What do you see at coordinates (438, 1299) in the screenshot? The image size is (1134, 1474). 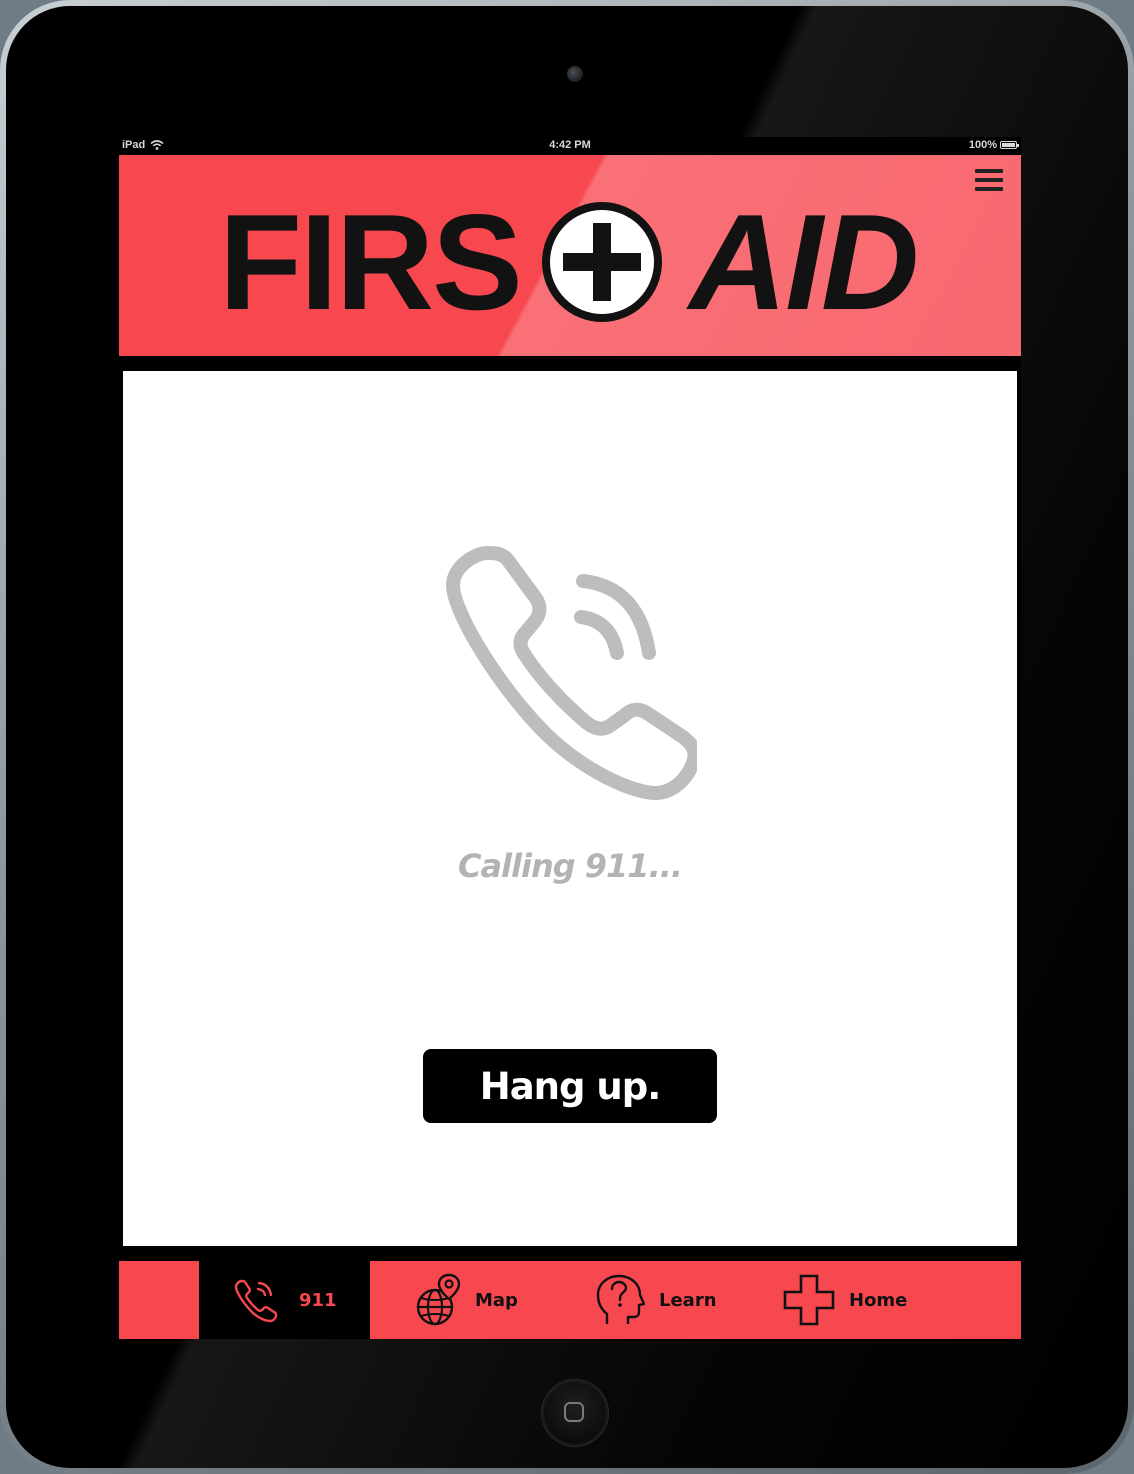 I see `globe-pin-icon` at bounding box center [438, 1299].